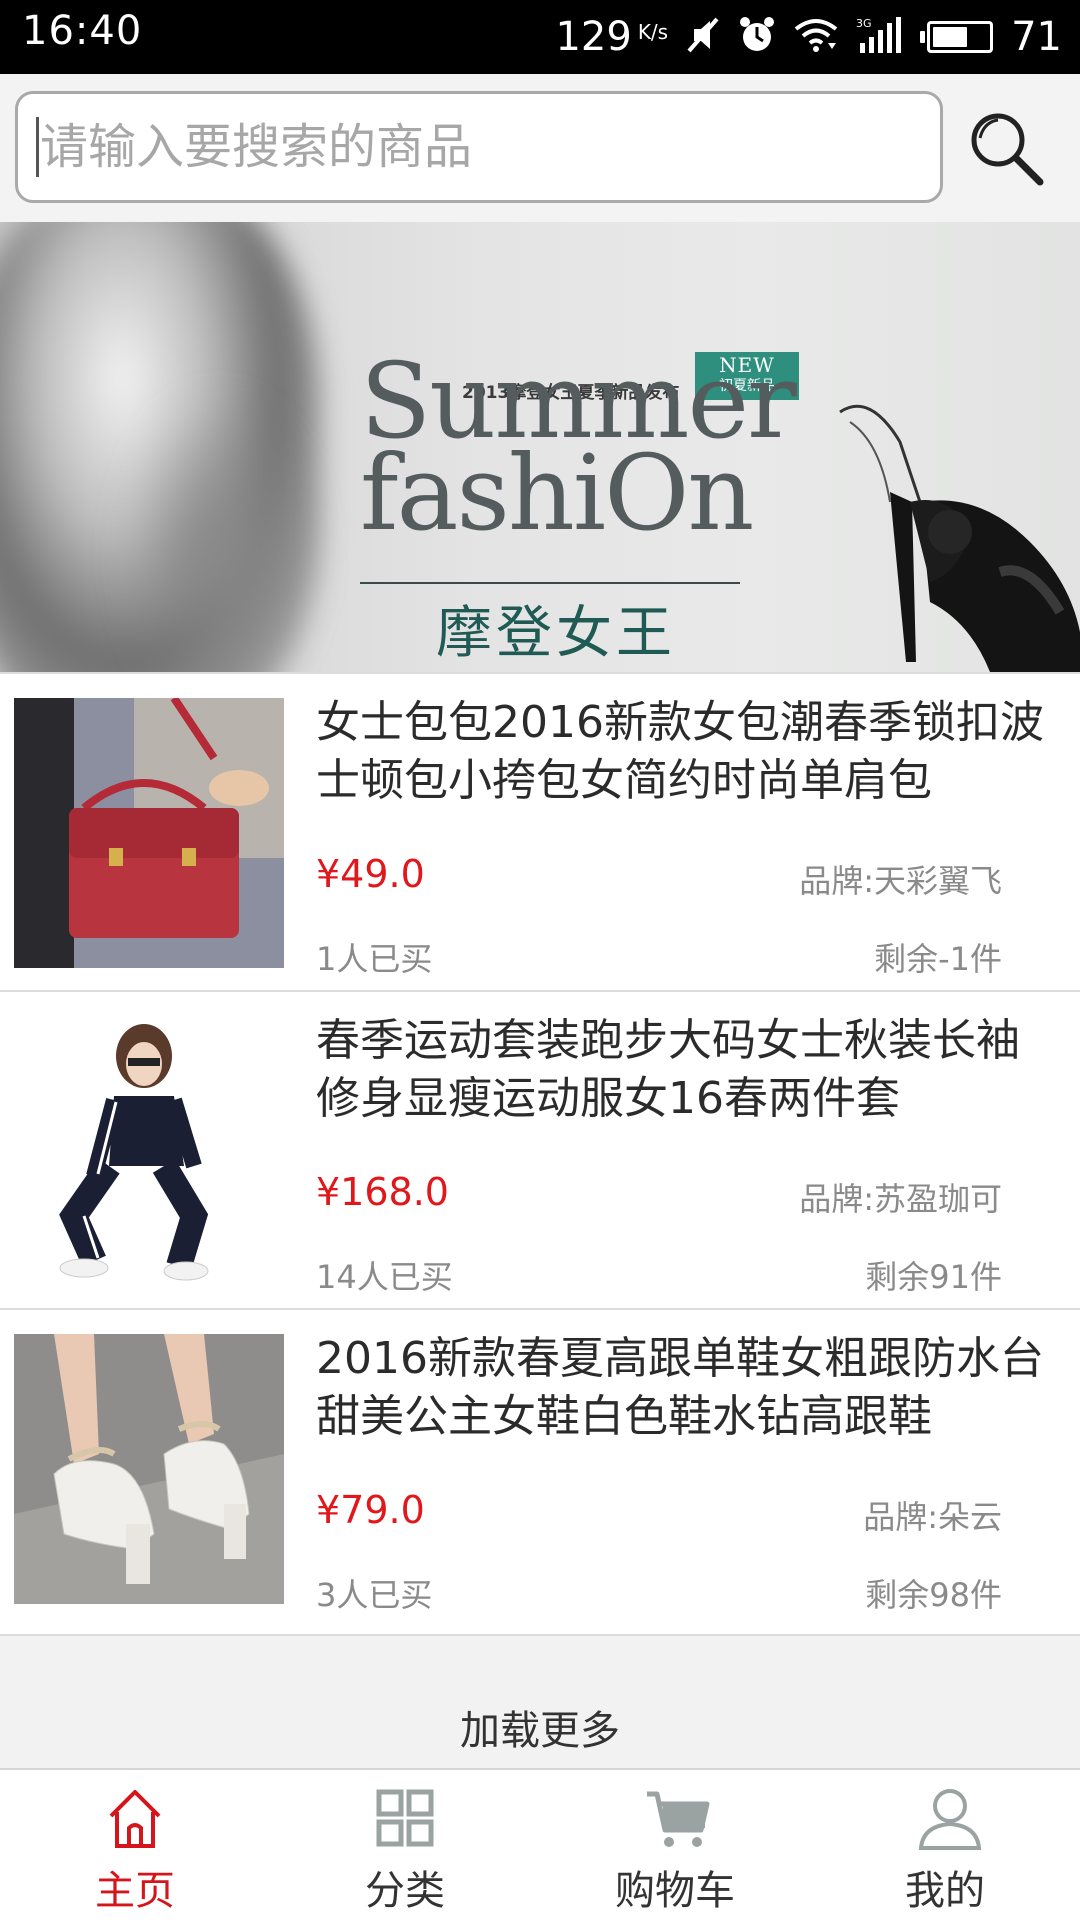  Describe the element at coordinates (933, 1595) in the screenshot. I see `product-stock: 剩余98件` at that location.